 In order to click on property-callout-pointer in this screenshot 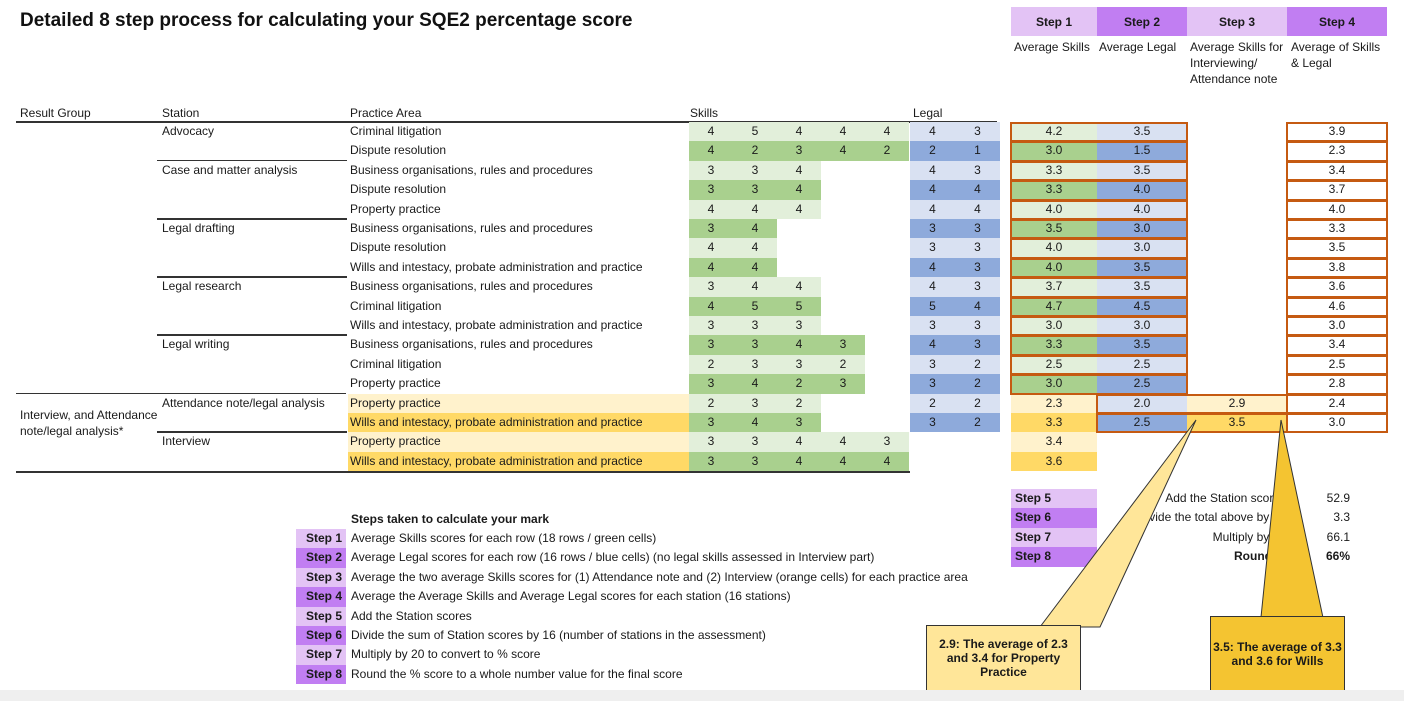, I will do `click(1117, 523)`.